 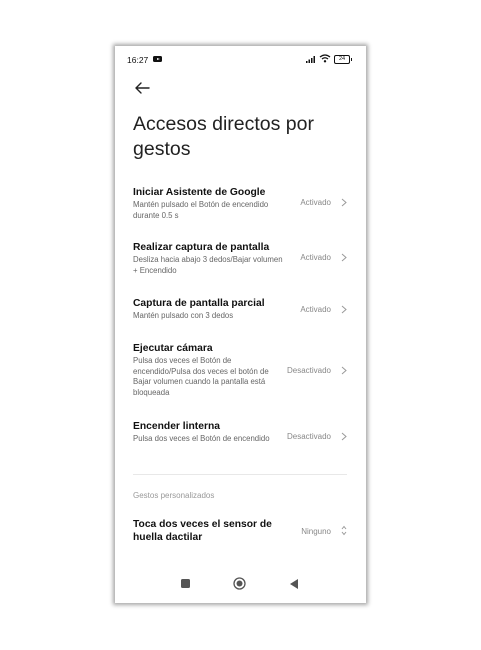 I want to click on back-arrow-icon, so click(x=142, y=88).